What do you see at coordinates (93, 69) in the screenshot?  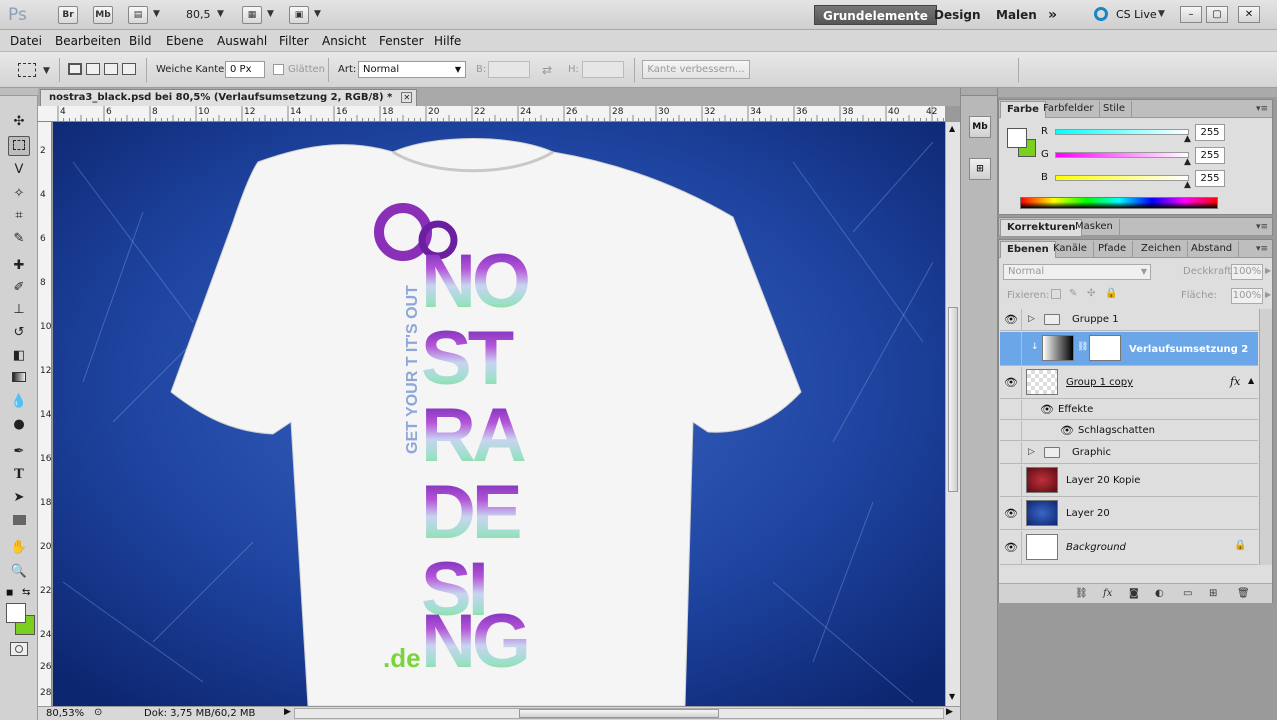 I see `add-selection-icon` at bounding box center [93, 69].